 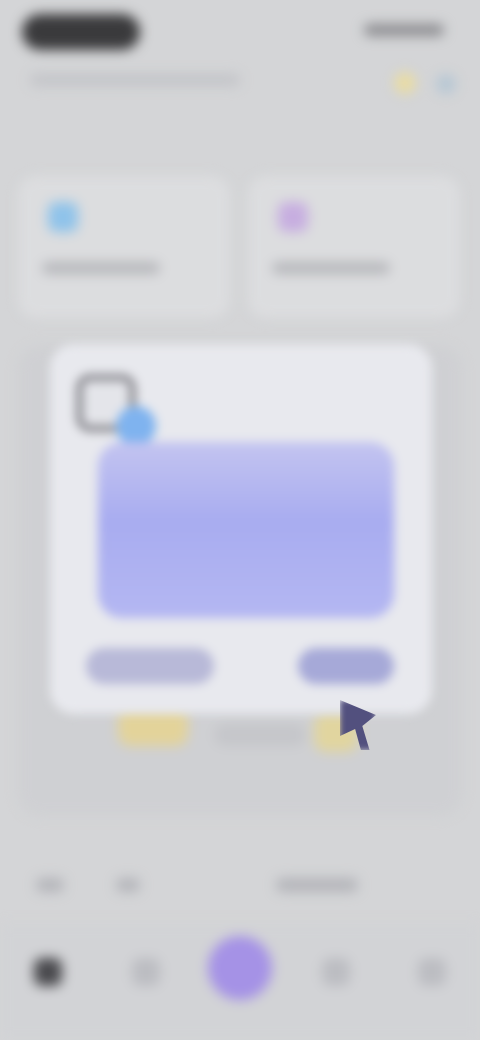 What do you see at coordinates (405, 83) in the screenshot?
I see `sun-icon` at bounding box center [405, 83].